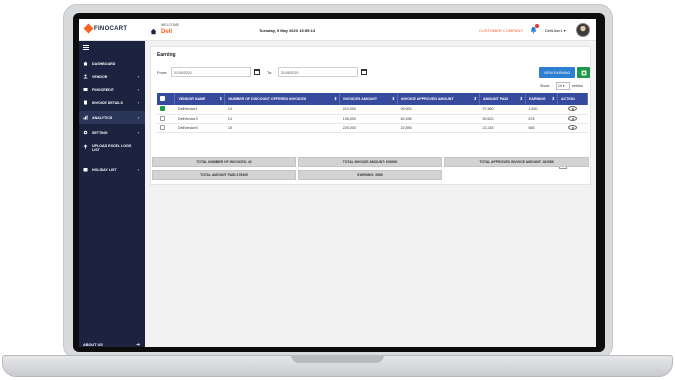 The height and width of the screenshot is (380, 675). What do you see at coordinates (112, 117) in the screenshot?
I see `sidebar-item-analytics: ANALYTICS ›` at bounding box center [112, 117].